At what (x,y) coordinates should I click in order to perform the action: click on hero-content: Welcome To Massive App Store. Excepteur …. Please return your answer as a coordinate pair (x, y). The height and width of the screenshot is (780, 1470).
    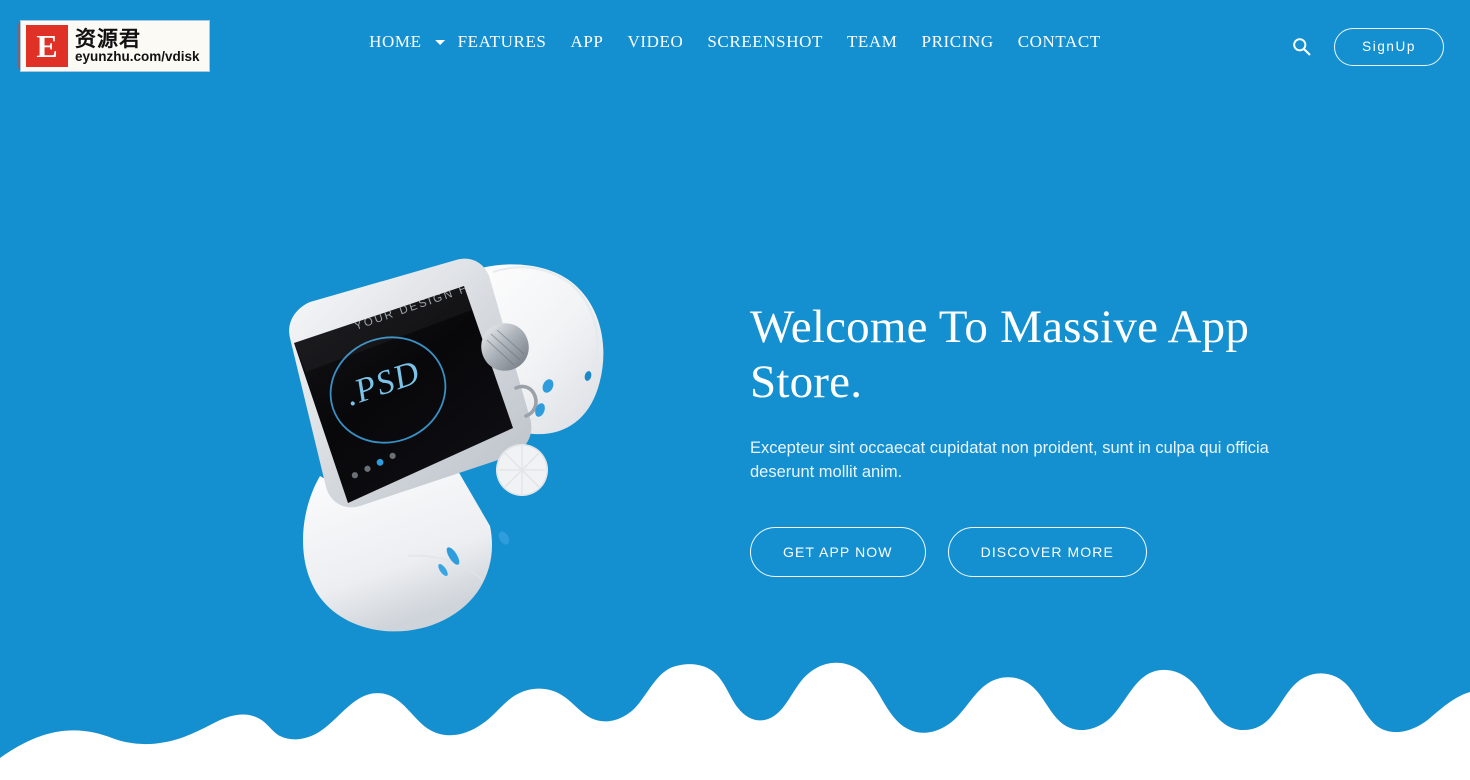
    Looking at the image, I should click on (1050, 438).